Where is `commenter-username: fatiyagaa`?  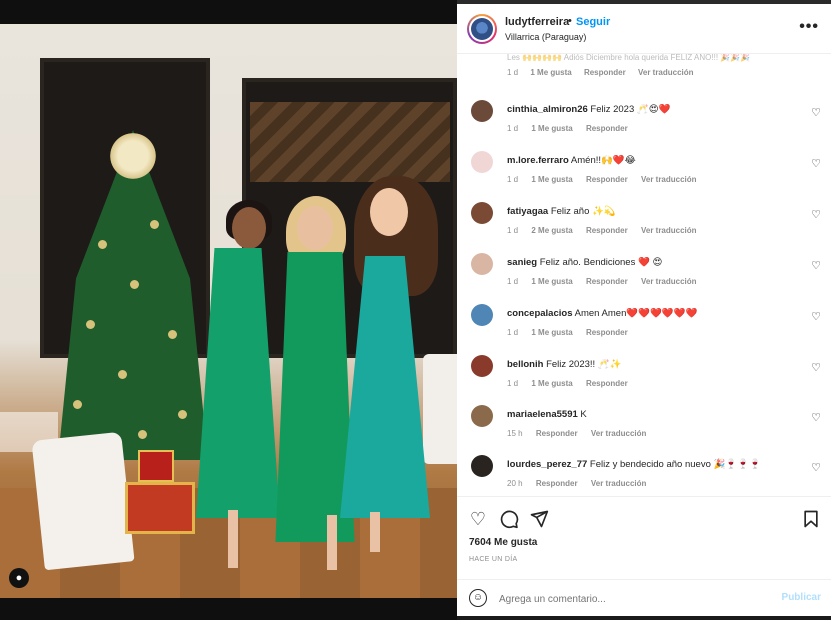 commenter-username: fatiyagaa is located at coordinates (527, 211).